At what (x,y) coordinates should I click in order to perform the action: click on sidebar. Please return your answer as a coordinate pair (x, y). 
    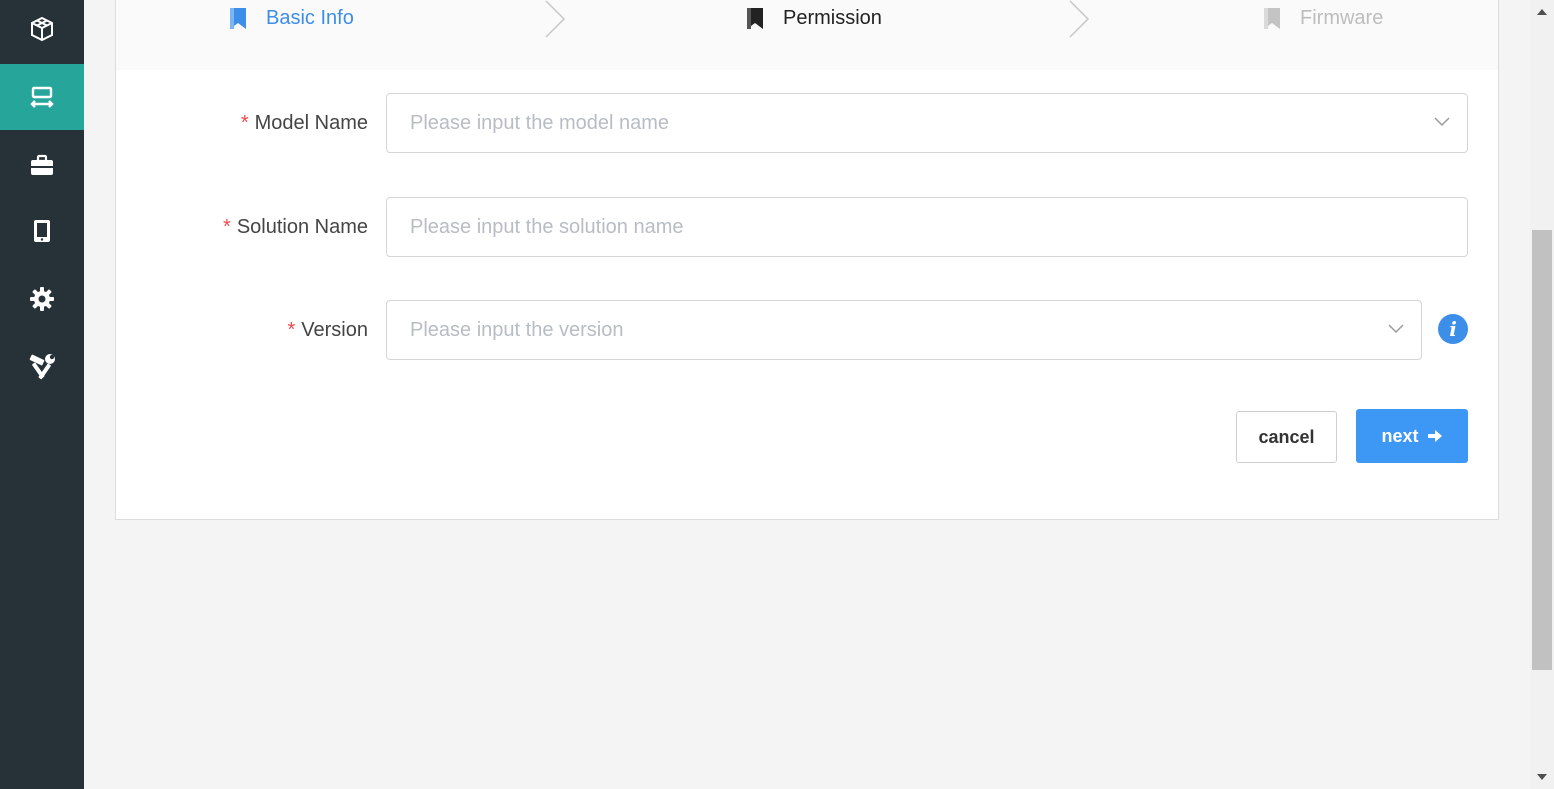
    Looking at the image, I should click on (42, 394).